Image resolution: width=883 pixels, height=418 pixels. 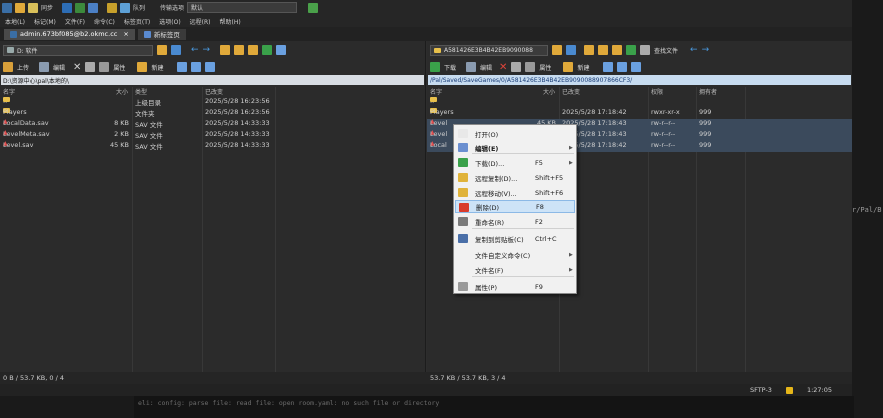 What do you see at coordinates (515, 192) in the screenshot?
I see `context-menu-item: 远程移动(V)... Shift+F6` at bounding box center [515, 192].